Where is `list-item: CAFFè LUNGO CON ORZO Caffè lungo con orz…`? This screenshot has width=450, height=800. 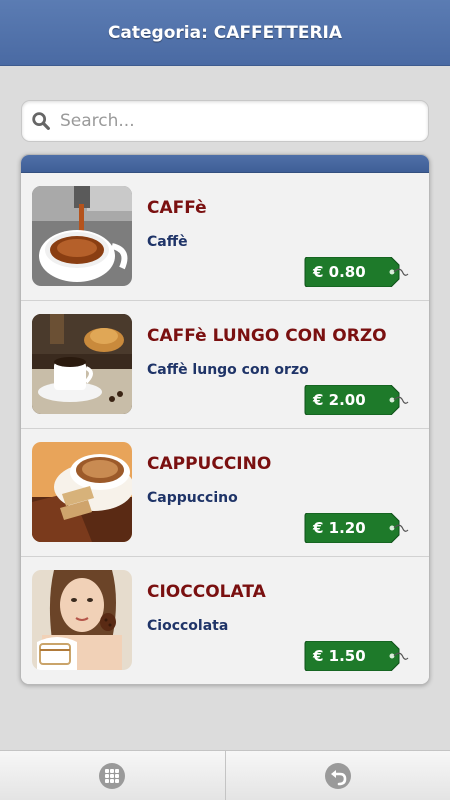 list-item: CAFFè LUNGO CON ORZO Caffè lungo con orz… is located at coordinates (225, 365).